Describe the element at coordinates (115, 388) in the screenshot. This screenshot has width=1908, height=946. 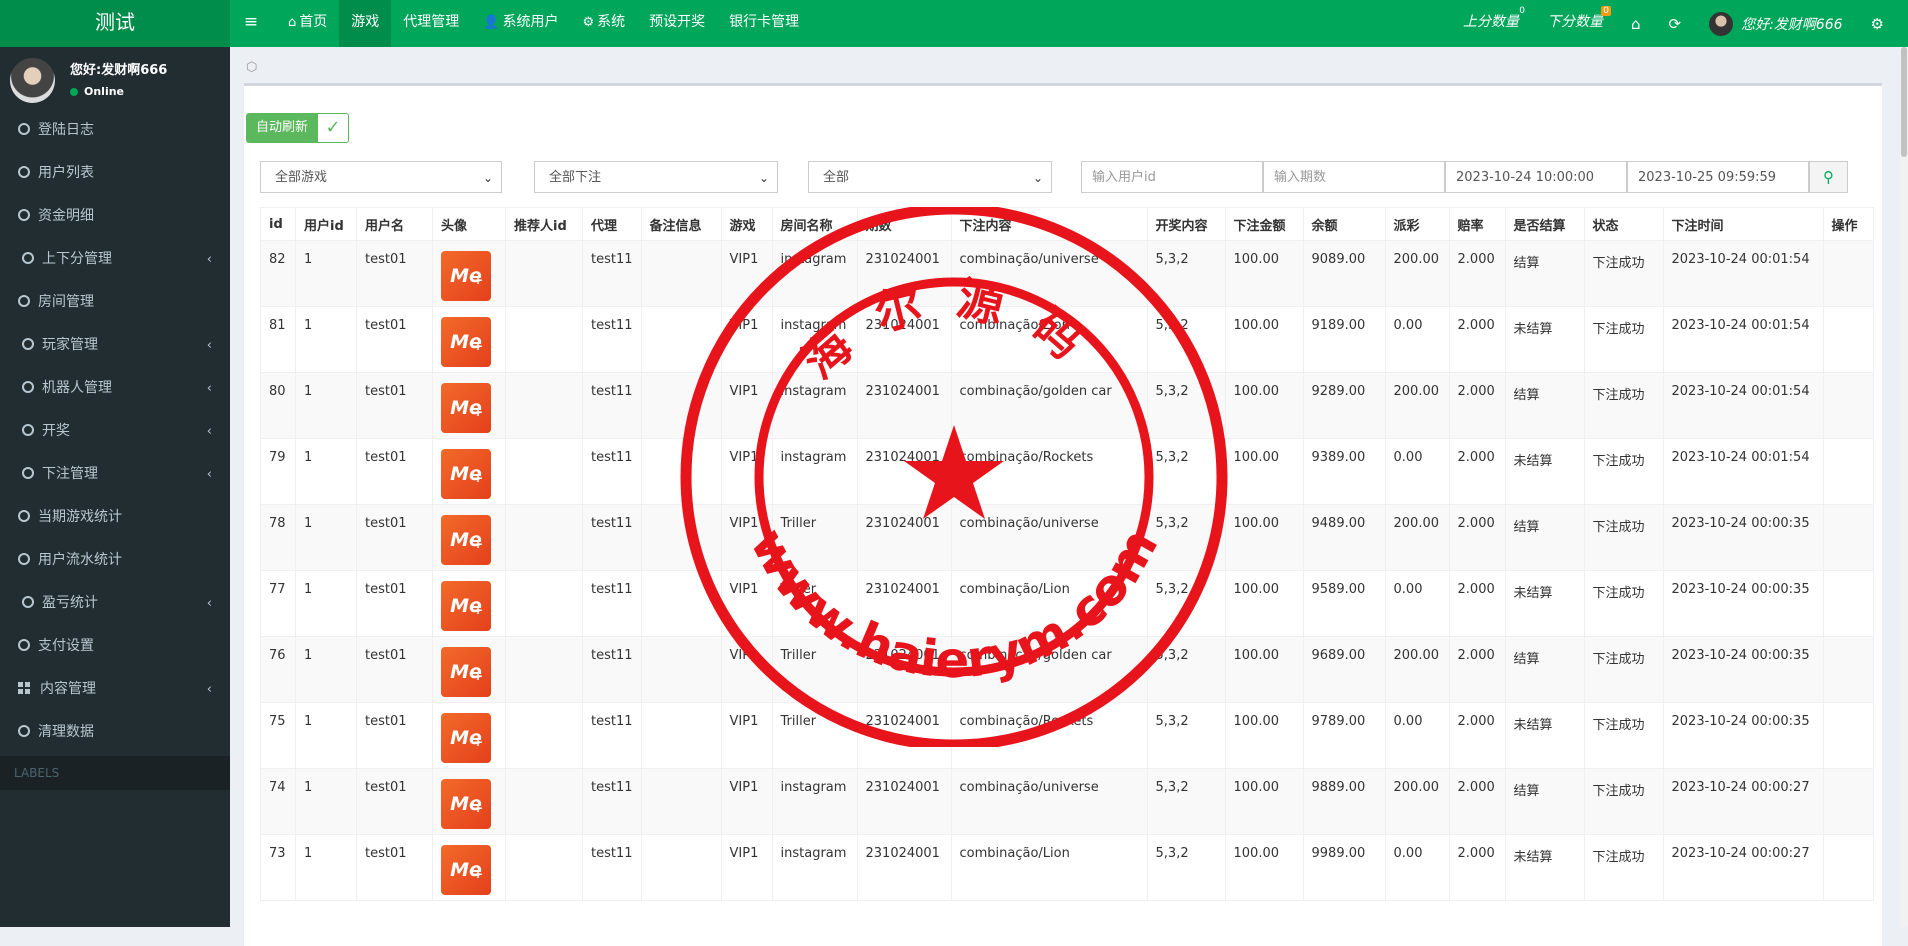
I see `sidebar-item-6: 机器人管理 ‹` at that location.